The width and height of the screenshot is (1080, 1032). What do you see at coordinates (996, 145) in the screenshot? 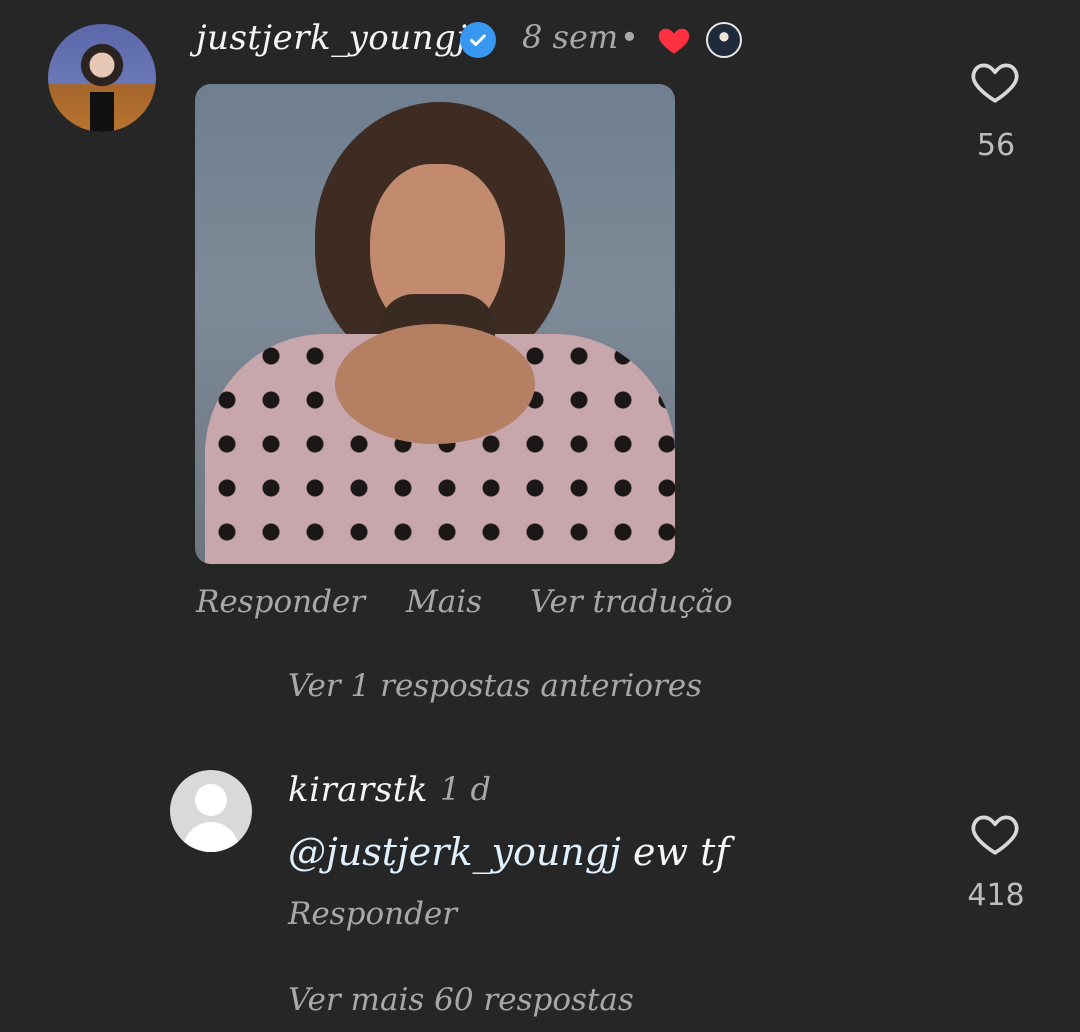
I see `like-count: 56` at bounding box center [996, 145].